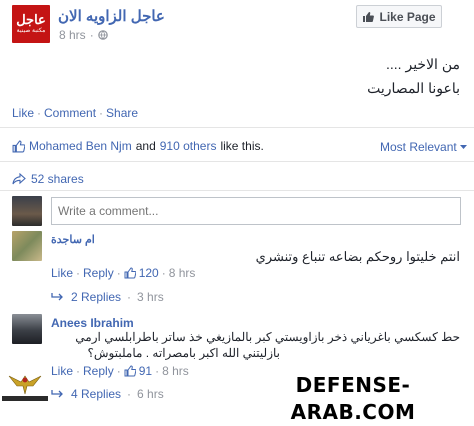 This screenshot has width=474, height=426. I want to click on page-avatar: عاجل مكتبة صينية, so click(31, 24).